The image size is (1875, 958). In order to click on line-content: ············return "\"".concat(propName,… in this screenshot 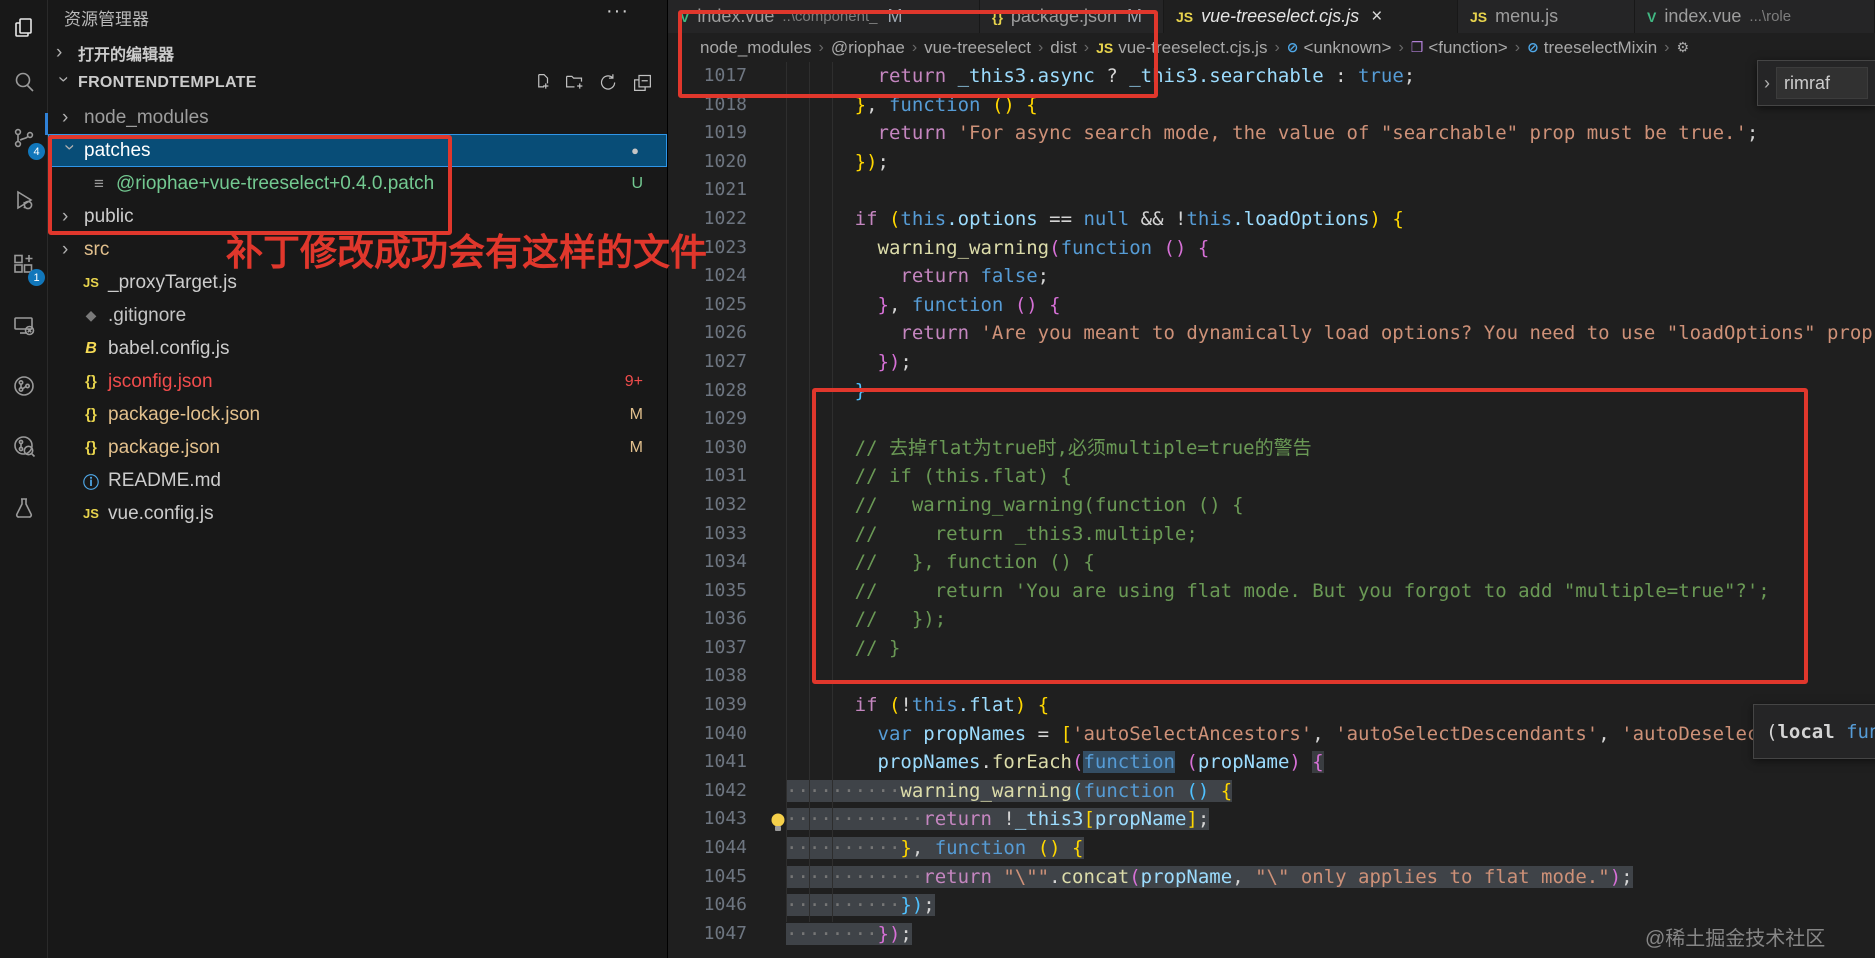, I will do `click(1209, 877)`.